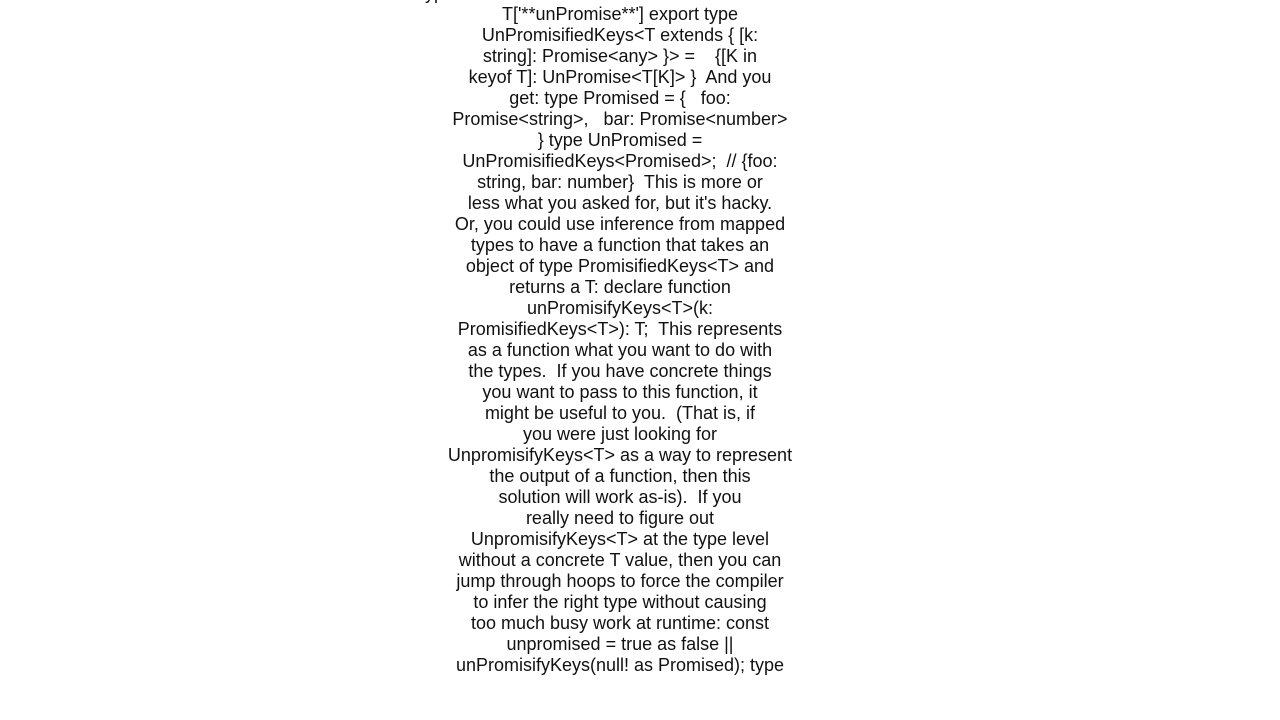 This screenshot has height=720, width=1280. What do you see at coordinates (620, 182) in the screenshot?
I see `text-line: string, bar: number} This is more or` at bounding box center [620, 182].